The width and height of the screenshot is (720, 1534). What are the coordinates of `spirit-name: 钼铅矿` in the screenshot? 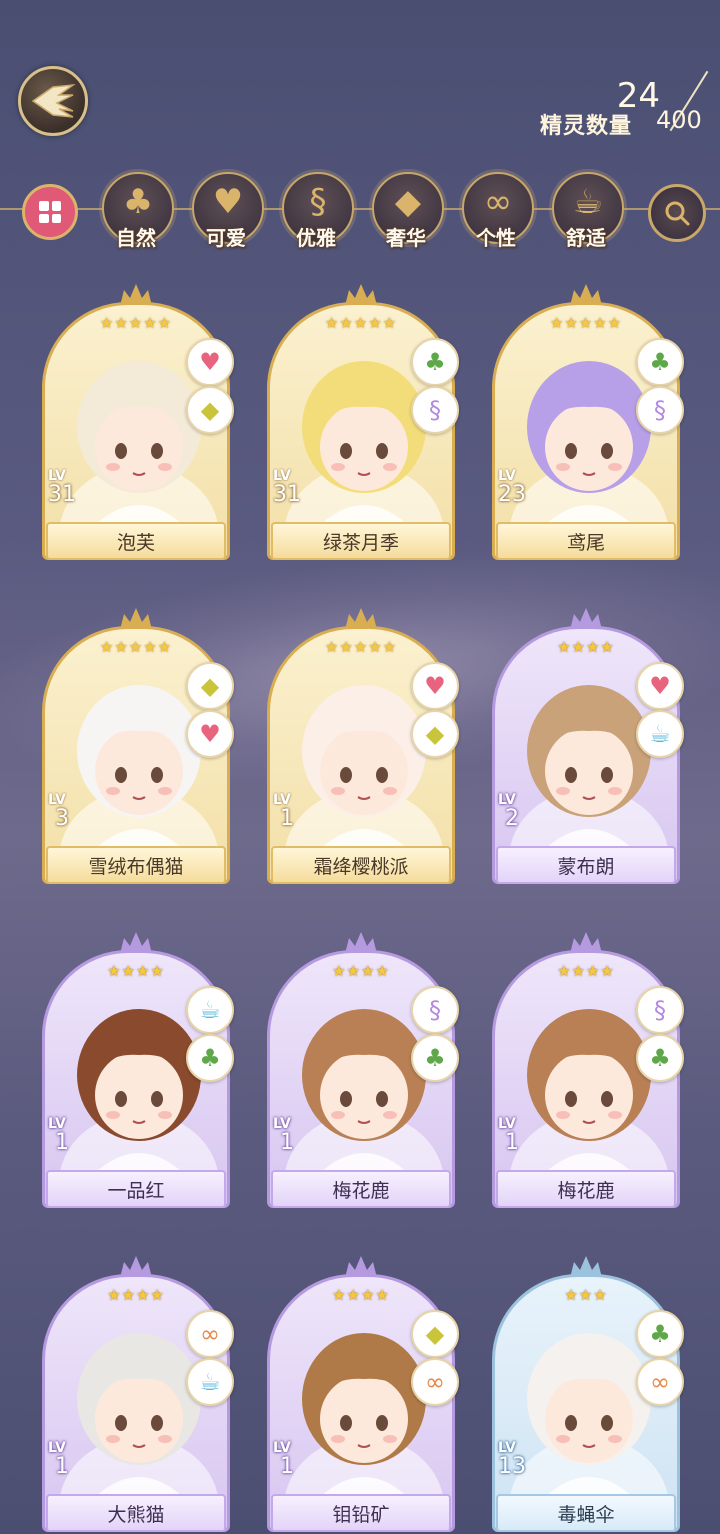 It's located at (361, 1513).